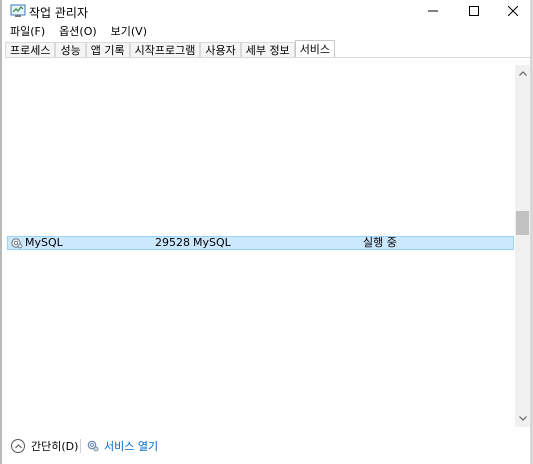  What do you see at coordinates (18, 446) in the screenshot?
I see `chevron-up-circle-icon` at bounding box center [18, 446].